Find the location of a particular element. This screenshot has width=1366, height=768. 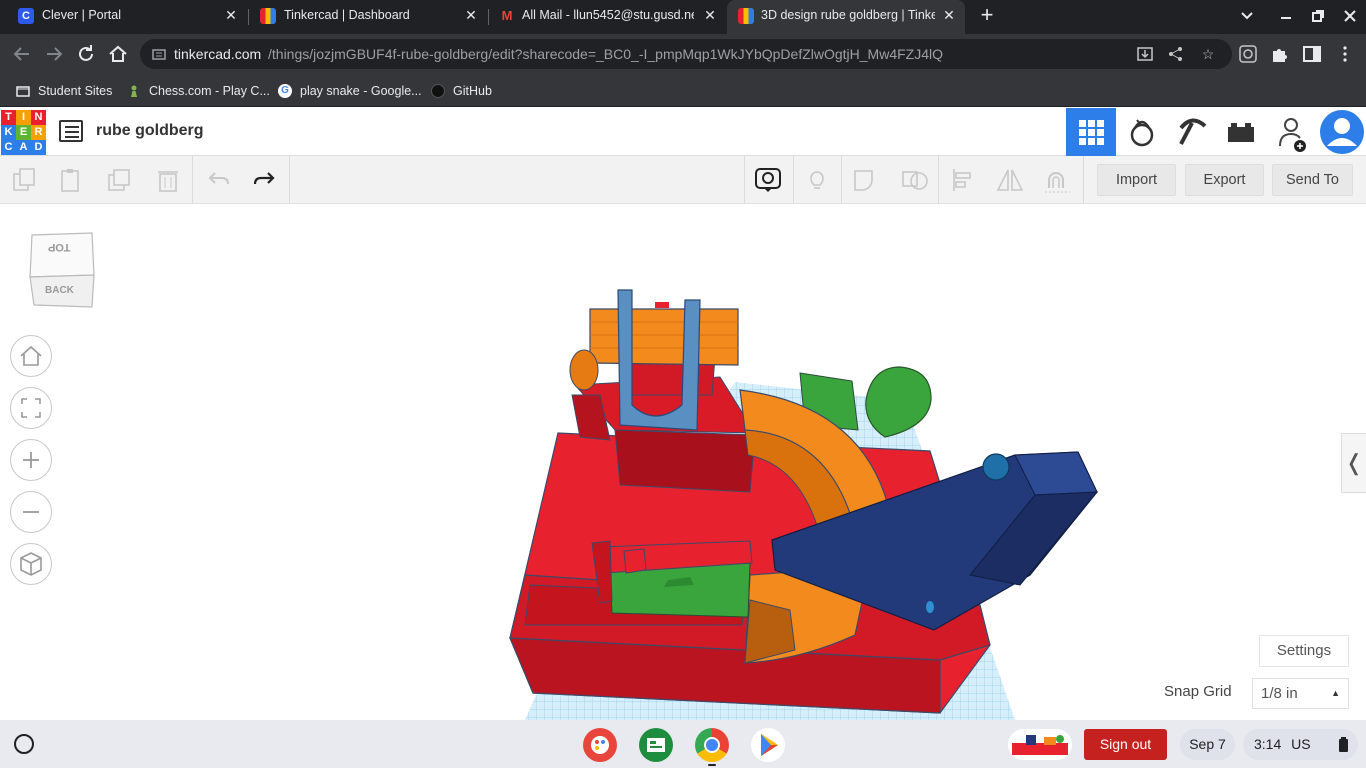

red-block-front is located at coordinates (685, 461).